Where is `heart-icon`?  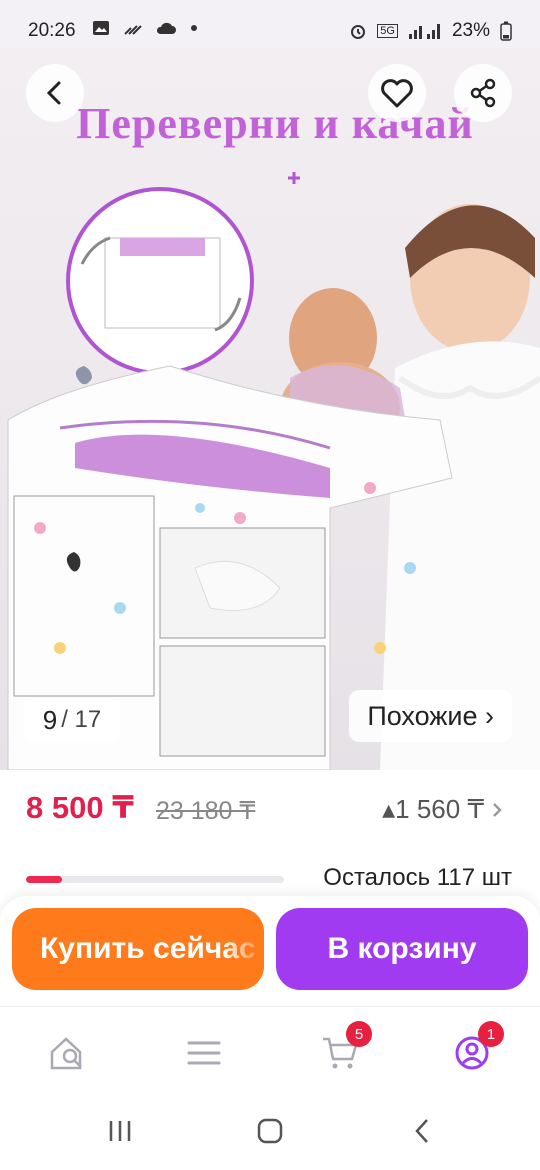 heart-icon is located at coordinates (397, 93).